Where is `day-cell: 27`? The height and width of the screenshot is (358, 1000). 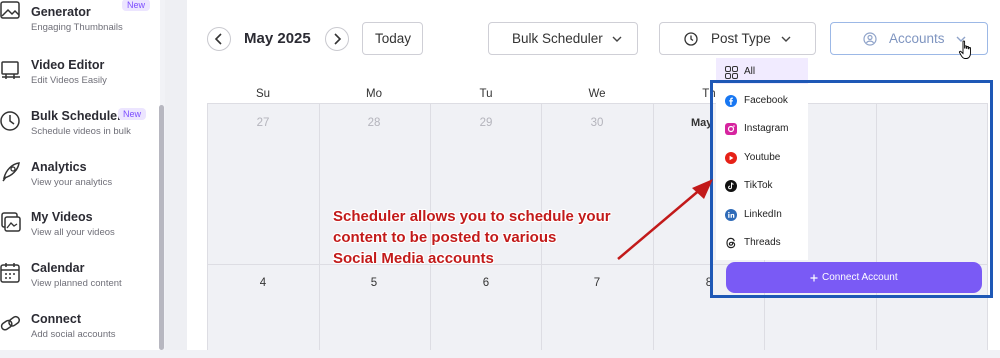
day-cell: 27 is located at coordinates (263, 123).